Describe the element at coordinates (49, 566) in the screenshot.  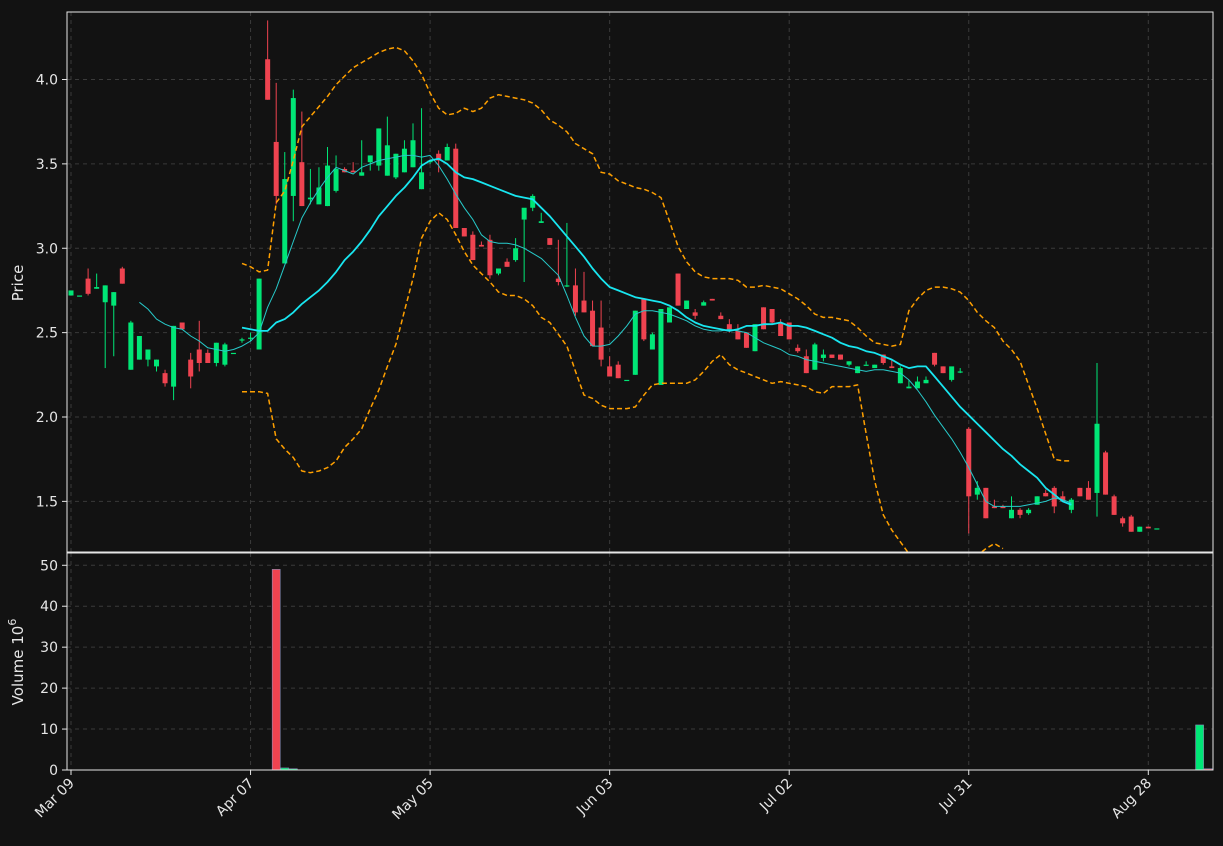
I see `volume-ytick-label: 50` at that location.